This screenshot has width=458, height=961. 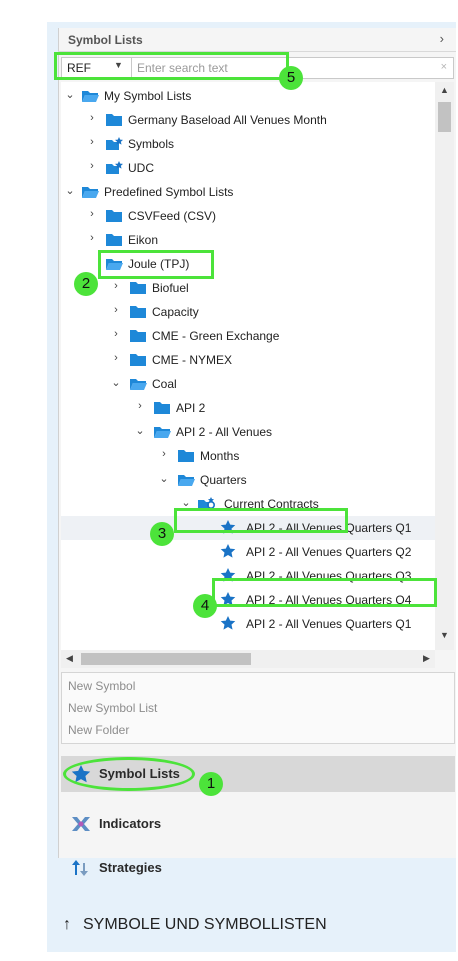 I want to click on nav-strategies: Strategies, so click(x=258, y=868).